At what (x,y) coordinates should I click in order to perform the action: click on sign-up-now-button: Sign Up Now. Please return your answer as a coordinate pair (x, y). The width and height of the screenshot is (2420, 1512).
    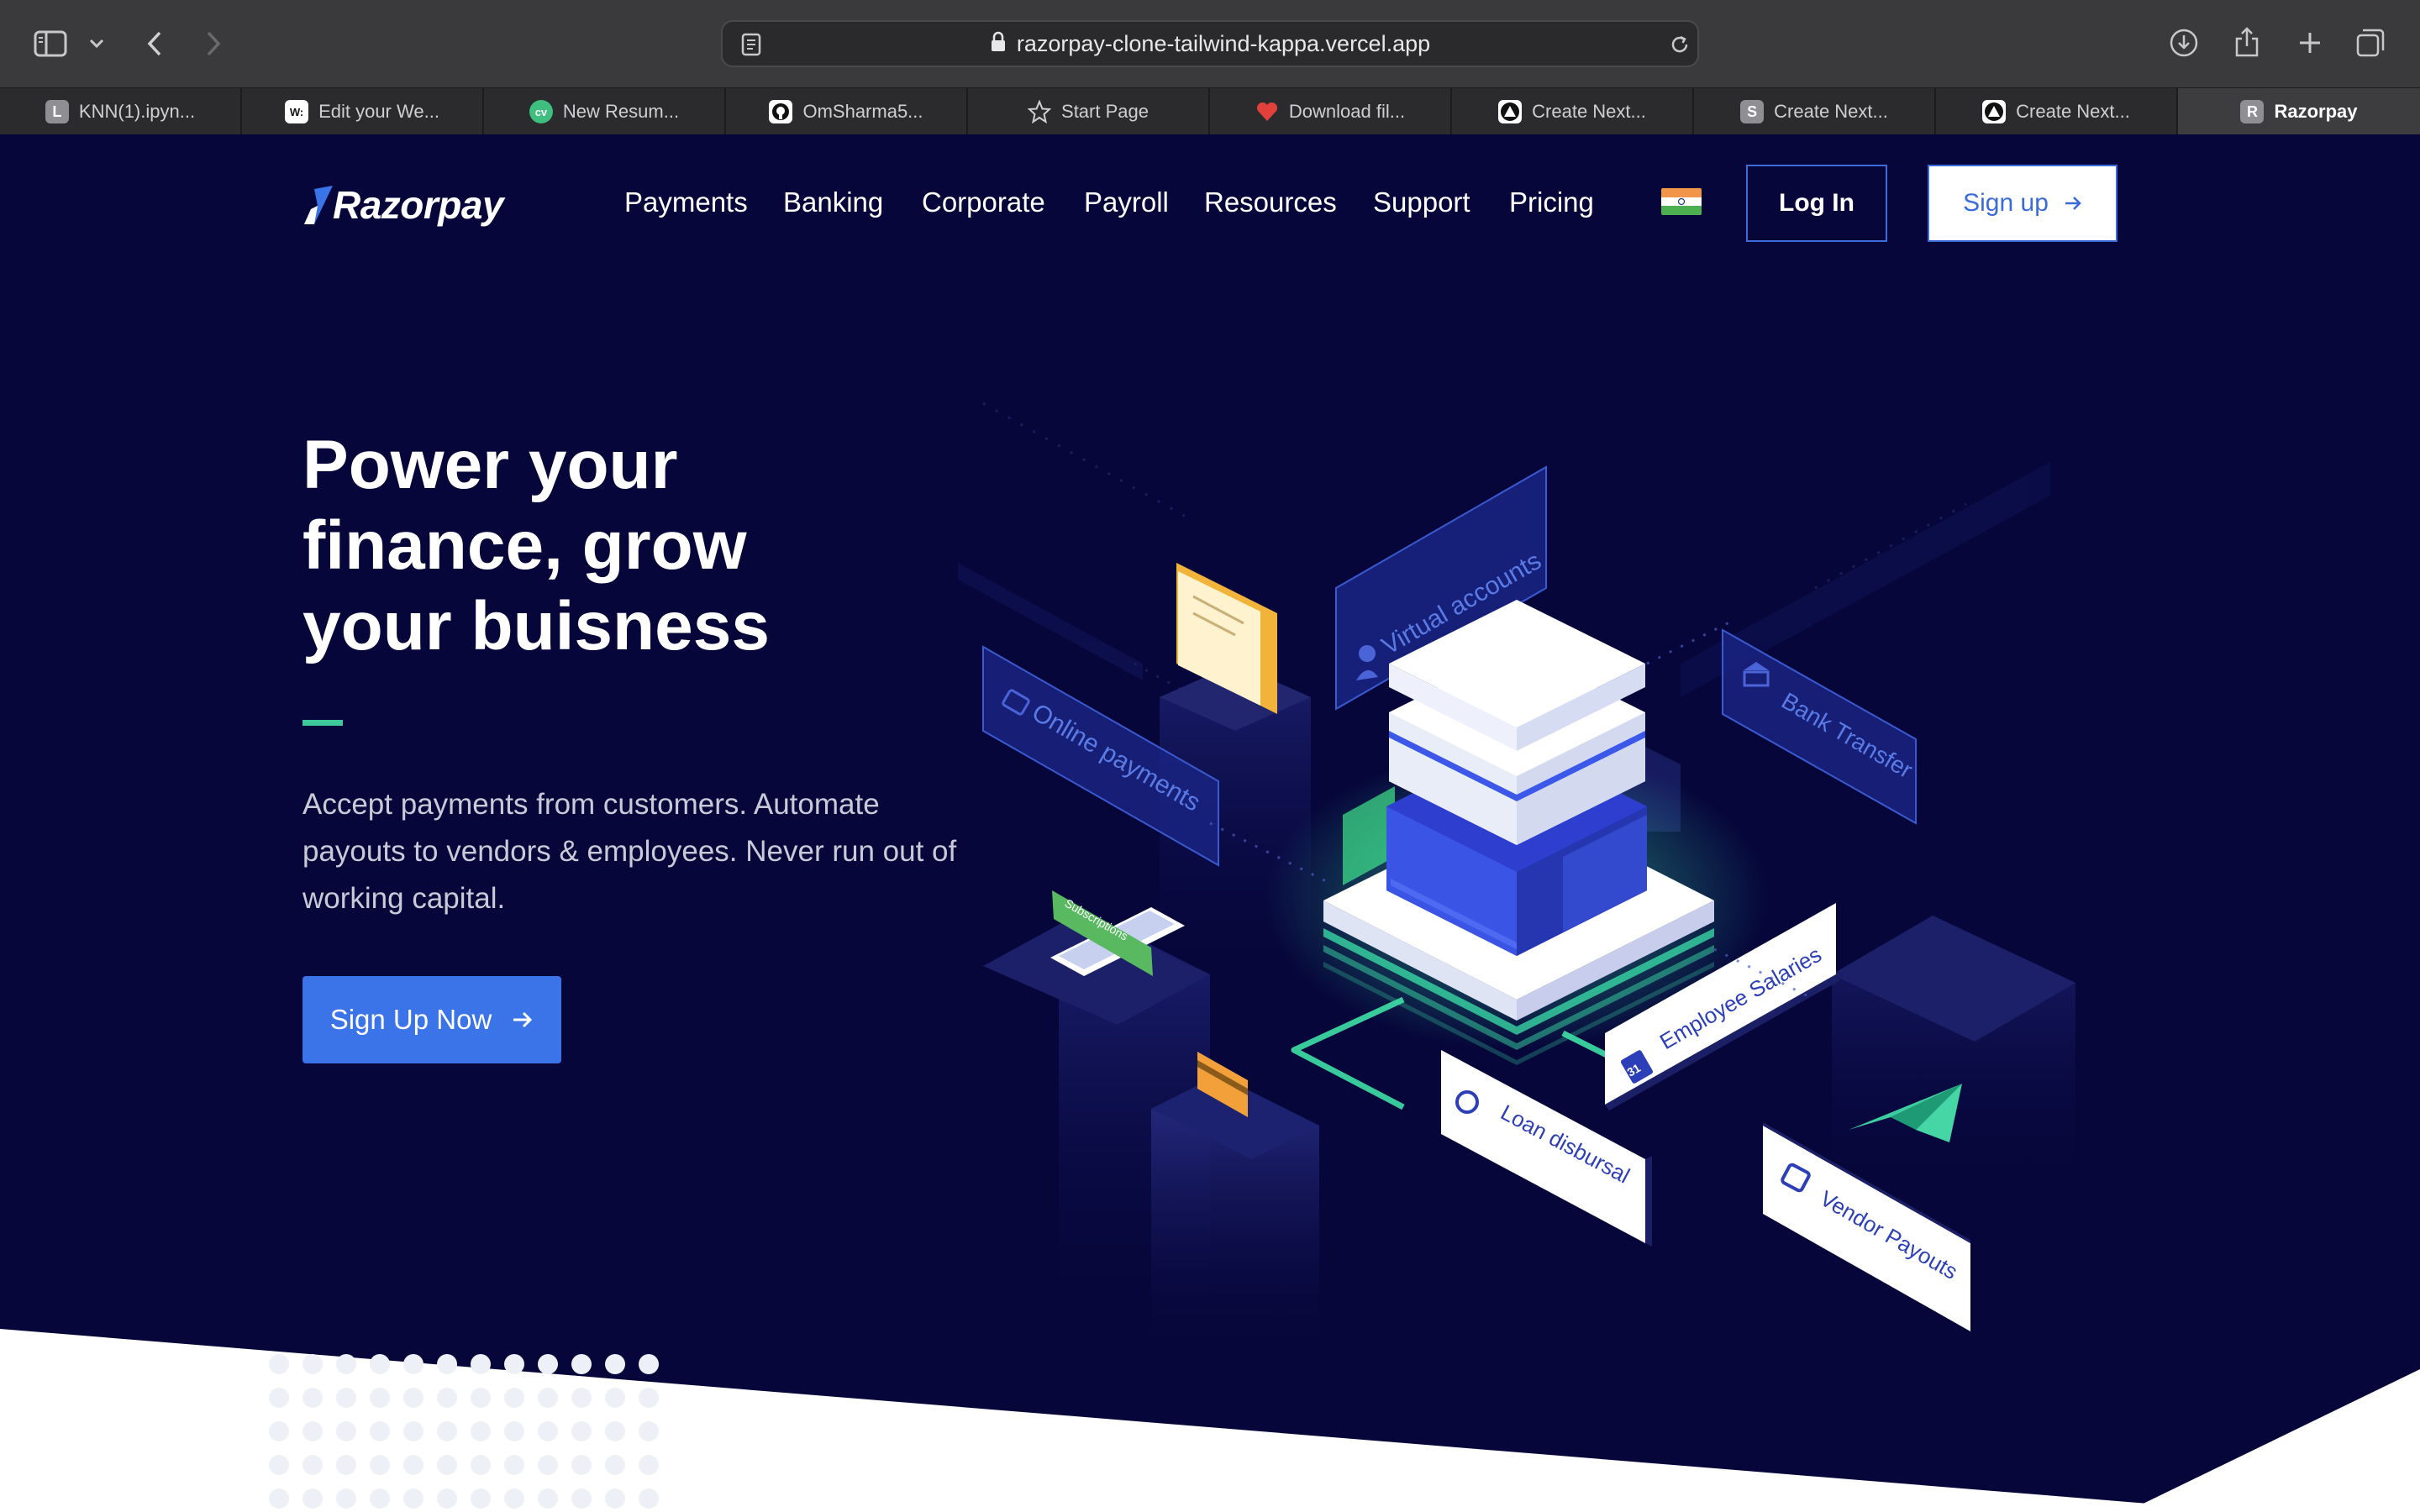
    Looking at the image, I should click on (432, 1019).